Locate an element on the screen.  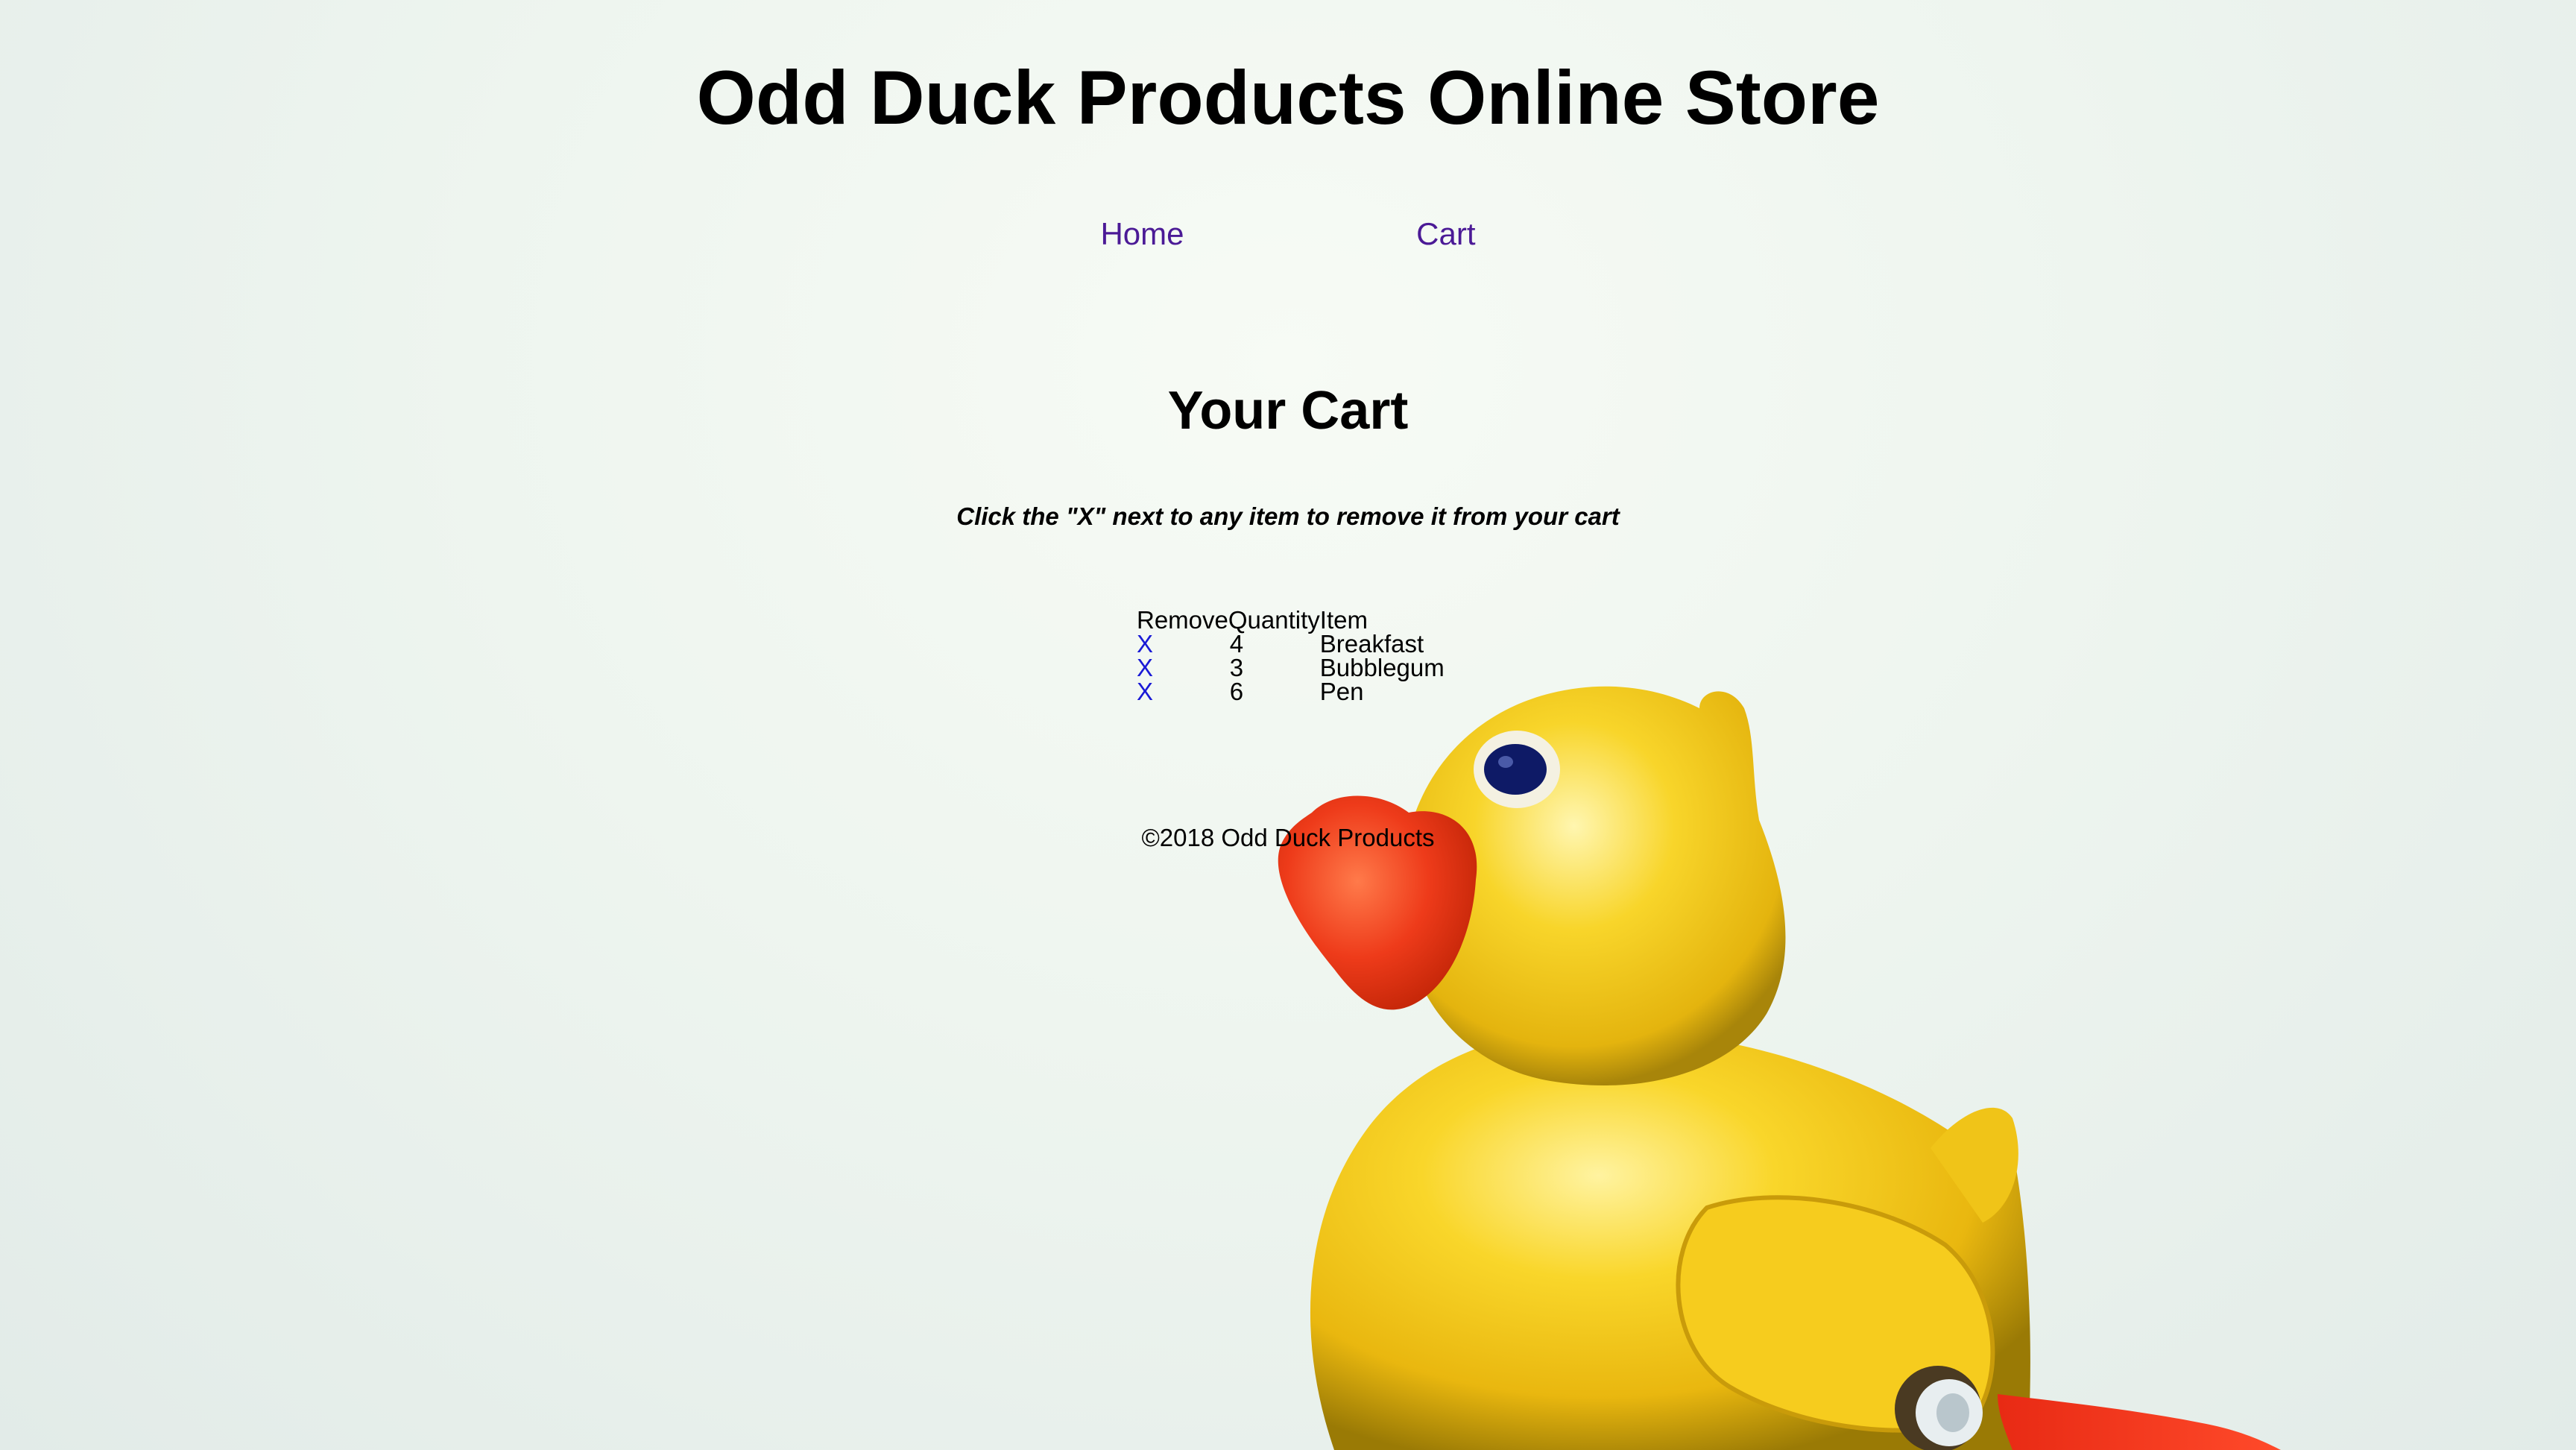
table-row: X 4 Breakfast is located at coordinates (1292, 644).